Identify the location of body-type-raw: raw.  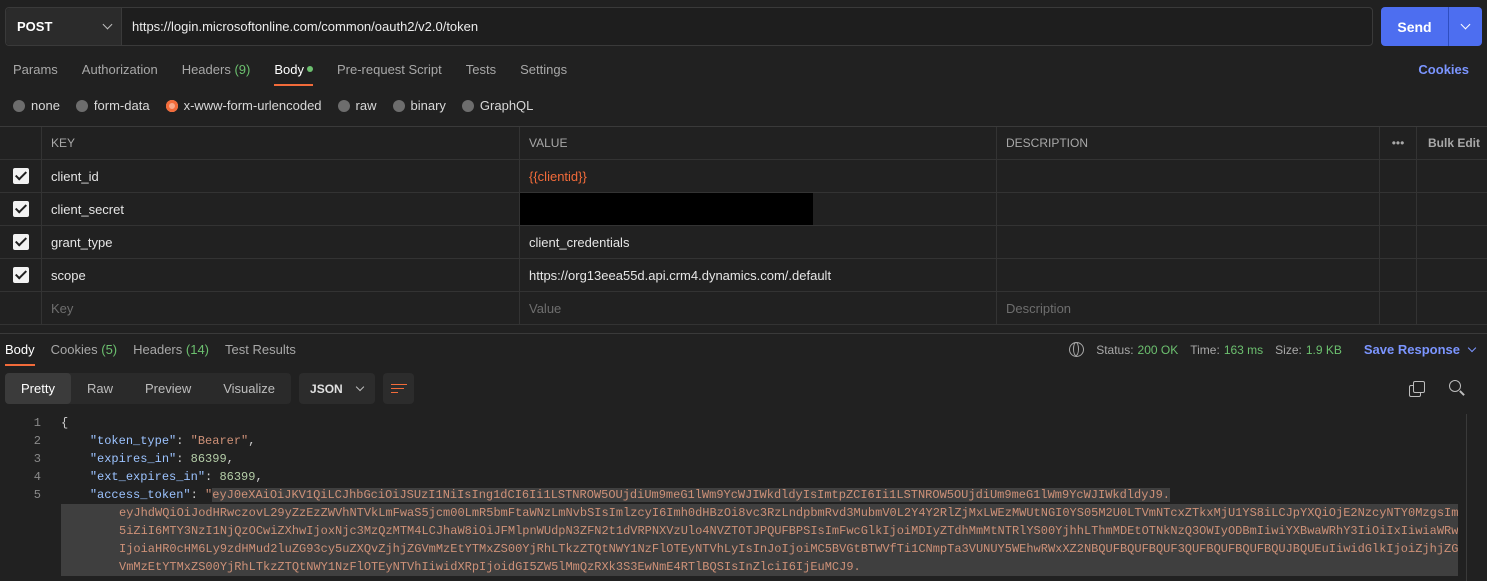
(357, 105).